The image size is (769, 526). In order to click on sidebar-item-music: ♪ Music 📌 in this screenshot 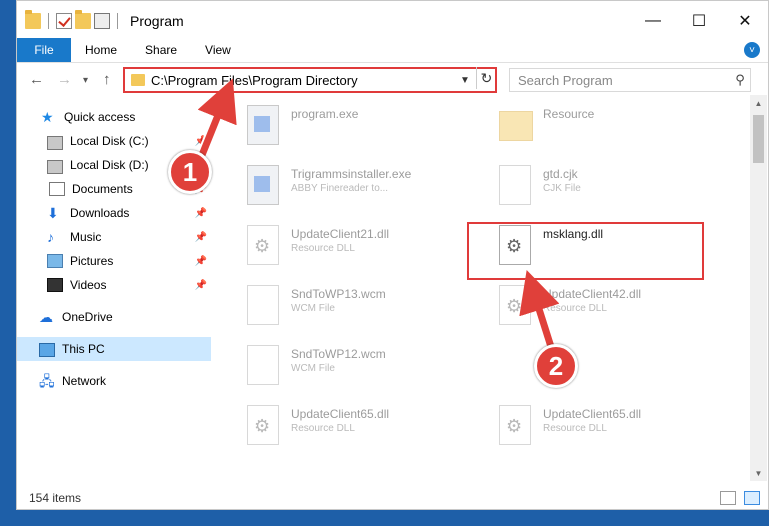, I will do `click(114, 237)`.